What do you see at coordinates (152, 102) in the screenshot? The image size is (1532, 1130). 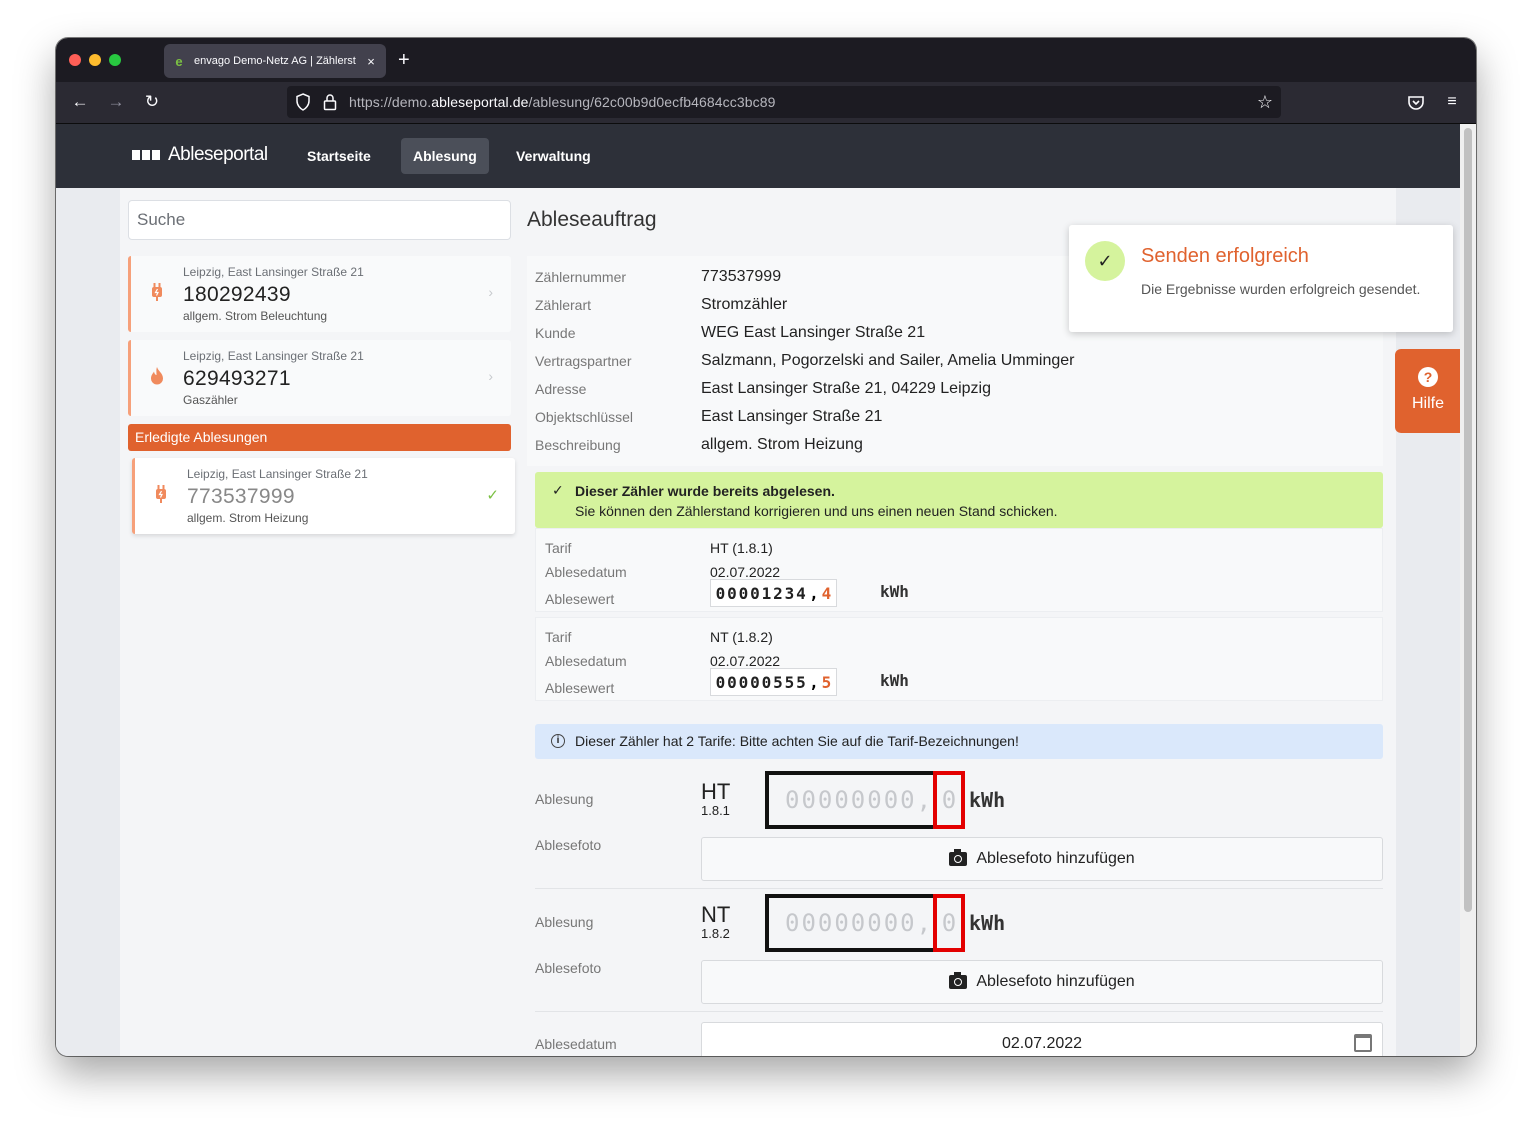 I see `reload-icon: ↻` at bounding box center [152, 102].